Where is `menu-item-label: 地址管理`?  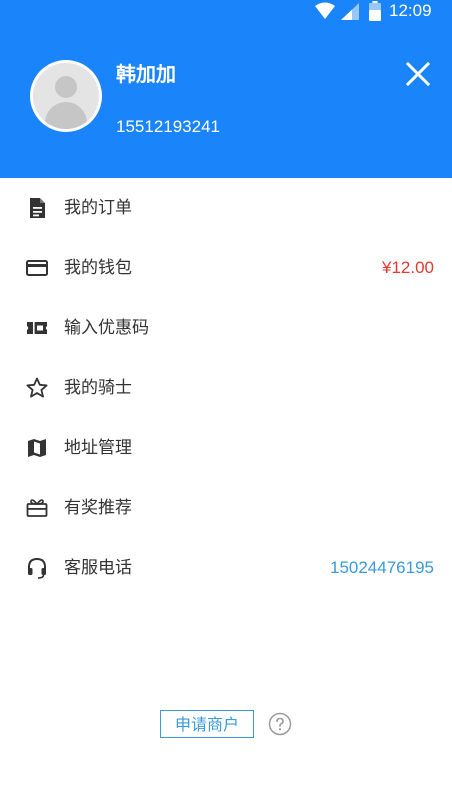 menu-item-label: 地址管理 is located at coordinates (98, 448).